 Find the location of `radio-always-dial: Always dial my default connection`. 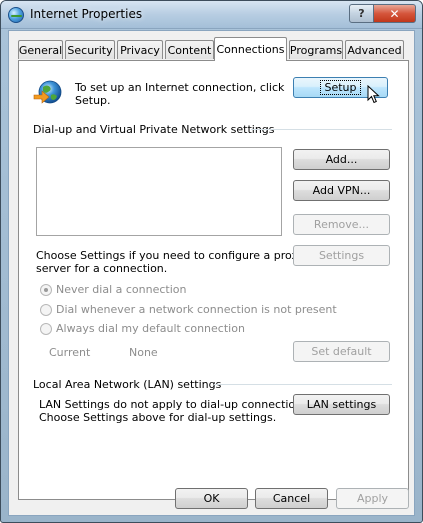

radio-always-dial: Always dial my default connection is located at coordinates (142, 328).